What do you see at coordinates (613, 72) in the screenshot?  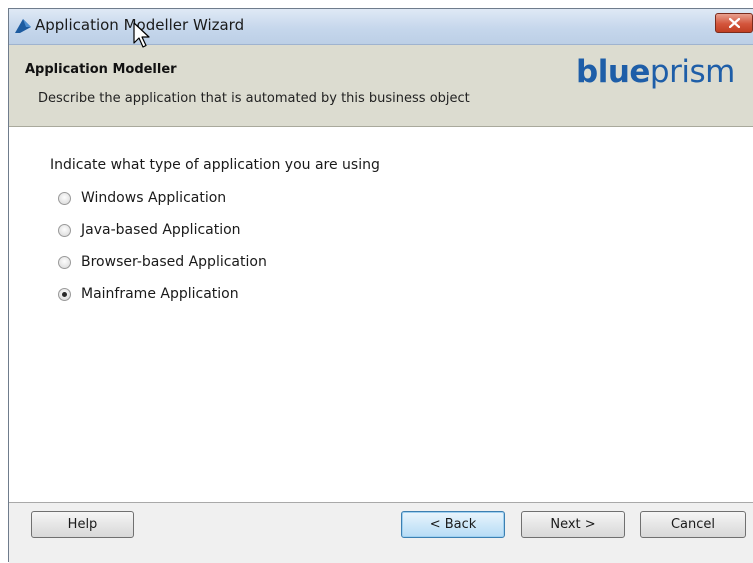 I see `logo-text-blue: blue` at bounding box center [613, 72].